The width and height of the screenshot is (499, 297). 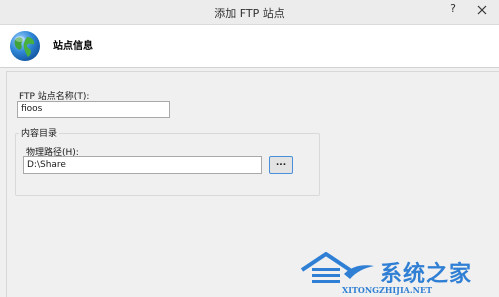 I want to click on watermark: 系统之家 XITONGZHIJIA.NET, so click(x=398, y=272).